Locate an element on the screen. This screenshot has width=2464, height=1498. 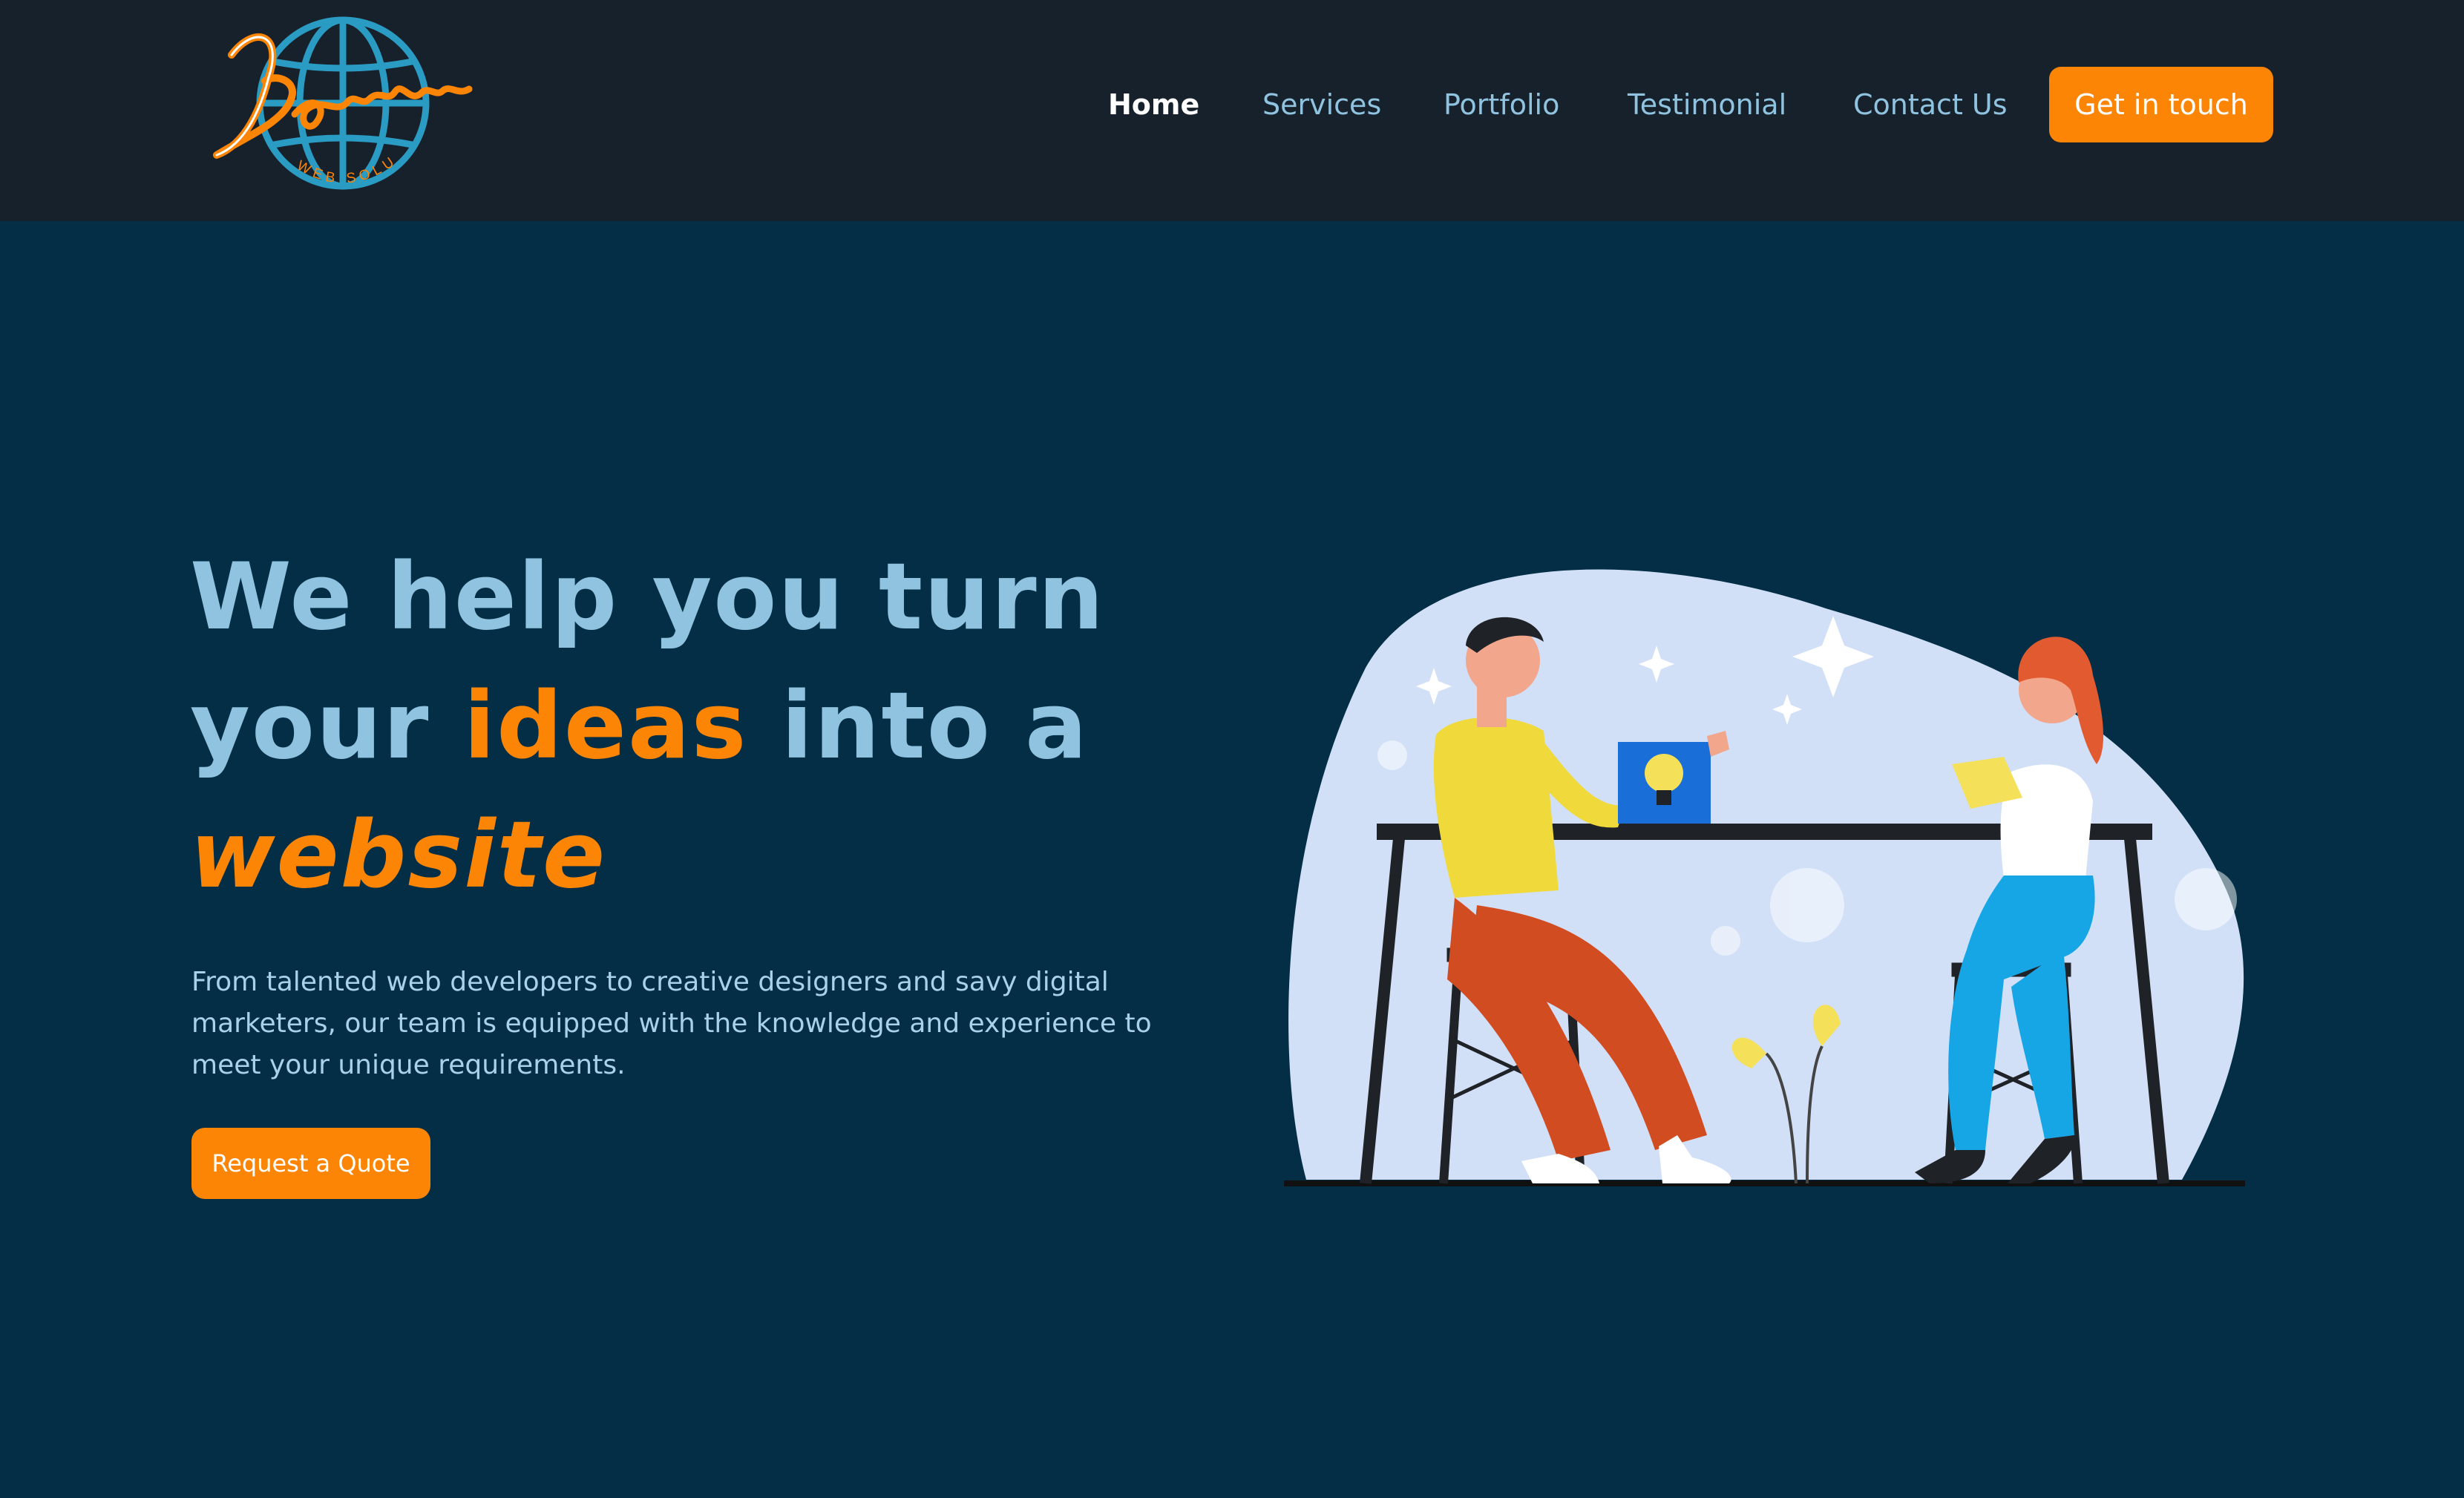
nav-contact-us: Contact Us is located at coordinates (1930, 104).